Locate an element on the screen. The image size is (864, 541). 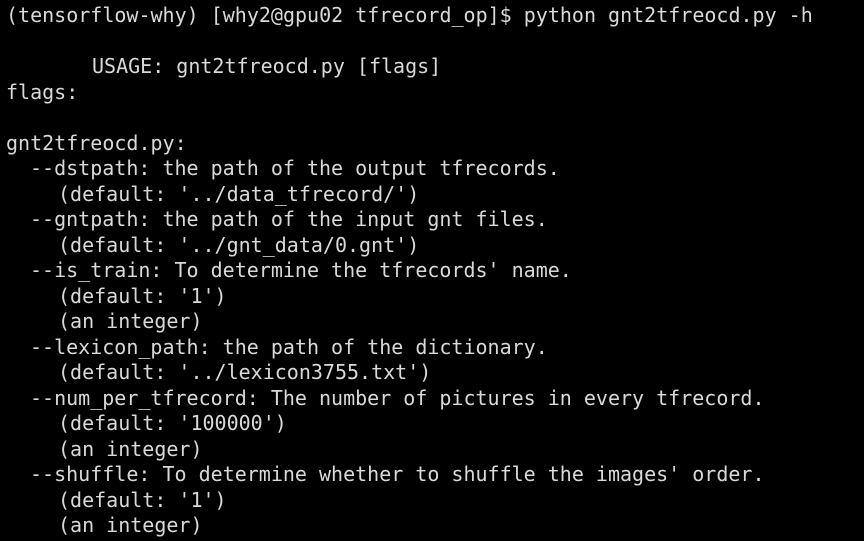
module-header: gnt2tfreocd.py: is located at coordinates (96, 142).